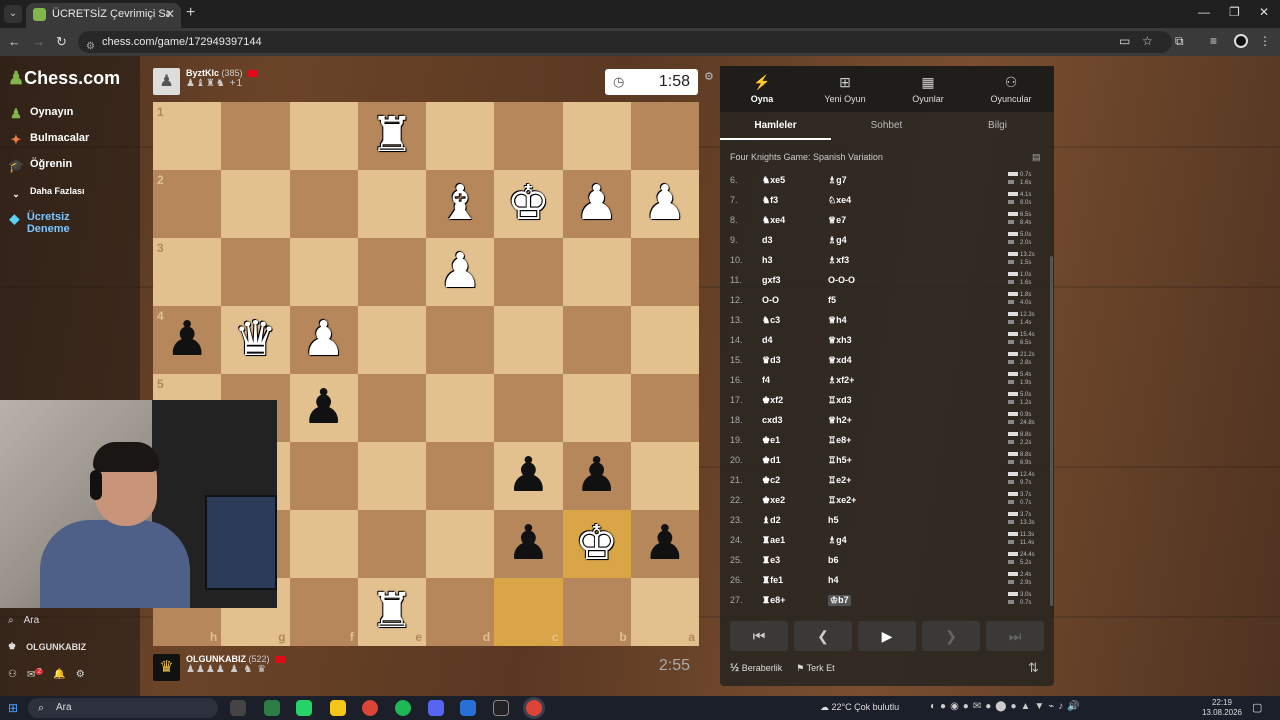 This screenshot has width=1280, height=720. I want to click on draw-button: ½ Beraberlik, so click(756, 668).